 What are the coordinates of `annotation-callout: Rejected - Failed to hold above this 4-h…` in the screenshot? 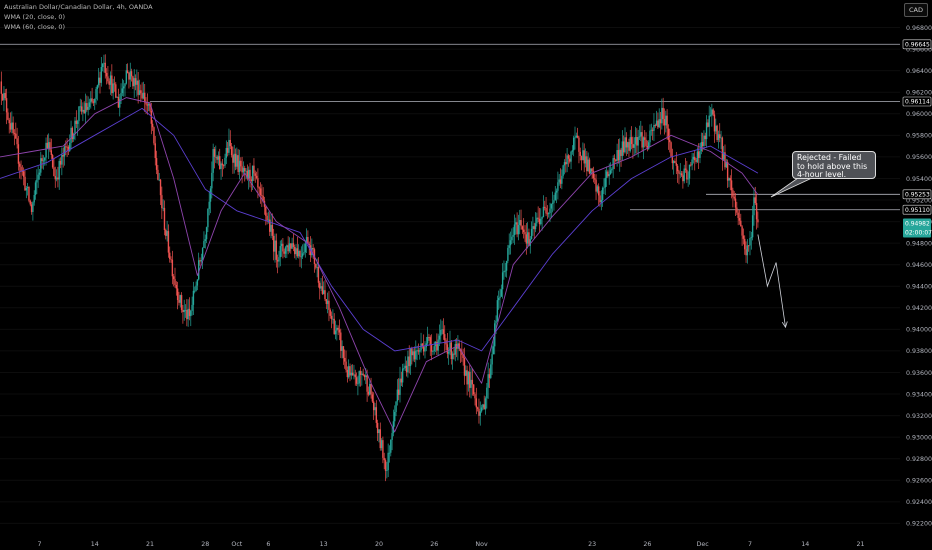 It's located at (834, 165).